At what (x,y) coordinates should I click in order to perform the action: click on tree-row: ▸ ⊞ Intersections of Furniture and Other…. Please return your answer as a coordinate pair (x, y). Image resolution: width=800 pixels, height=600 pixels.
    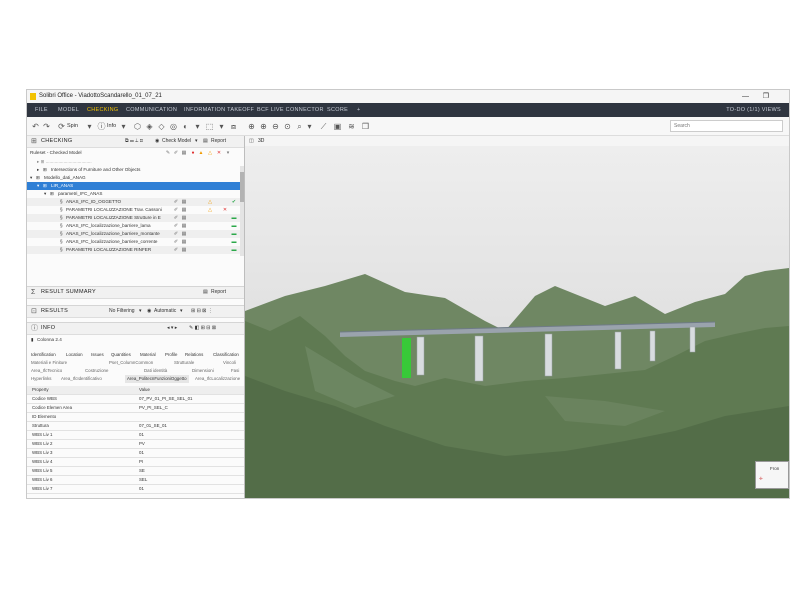
    Looking at the image, I should click on (133, 170).